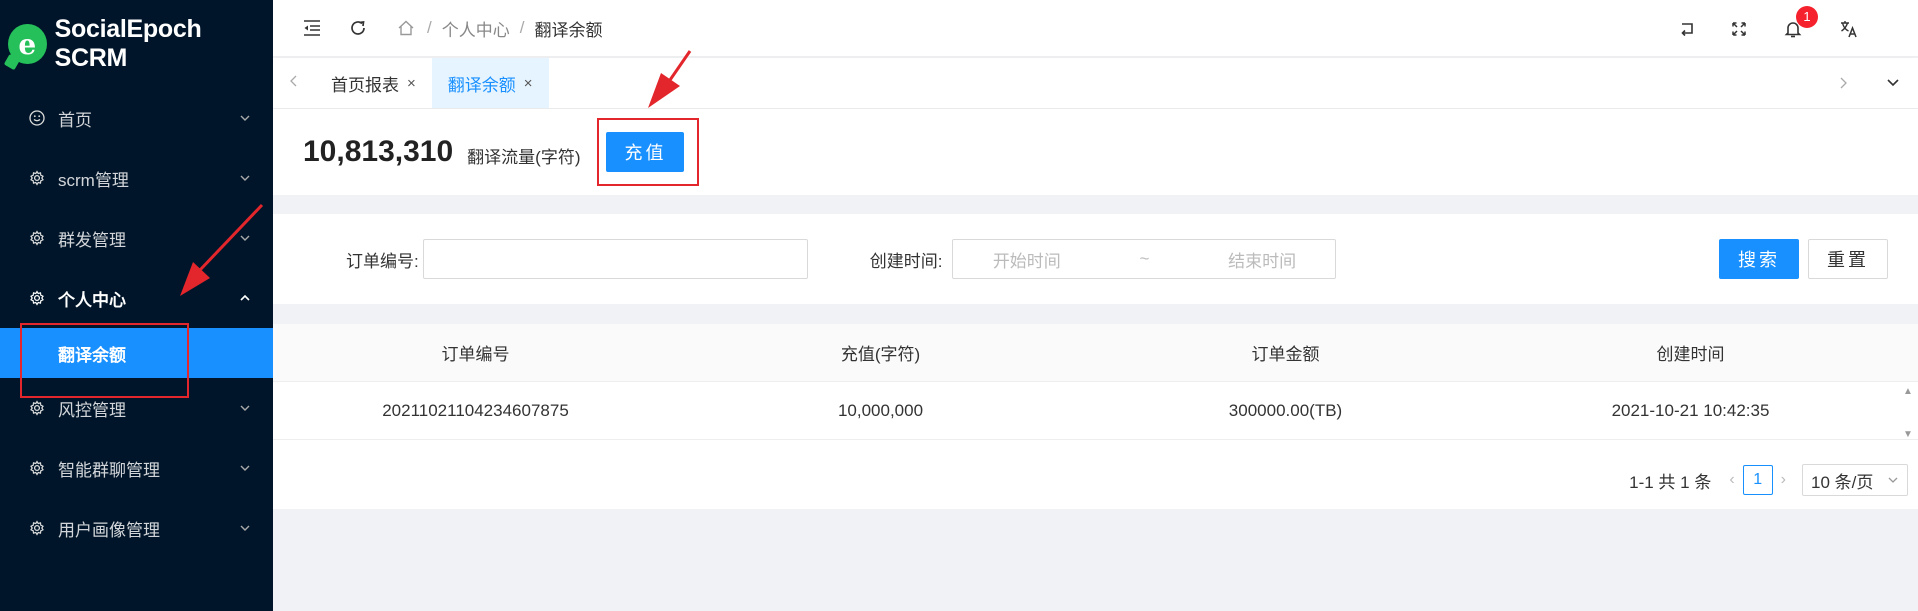 This screenshot has height=611, width=1918. What do you see at coordinates (1739, 29) in the screenshot?
I see `fullscreen-icon` at bounding box center [1739, 29].